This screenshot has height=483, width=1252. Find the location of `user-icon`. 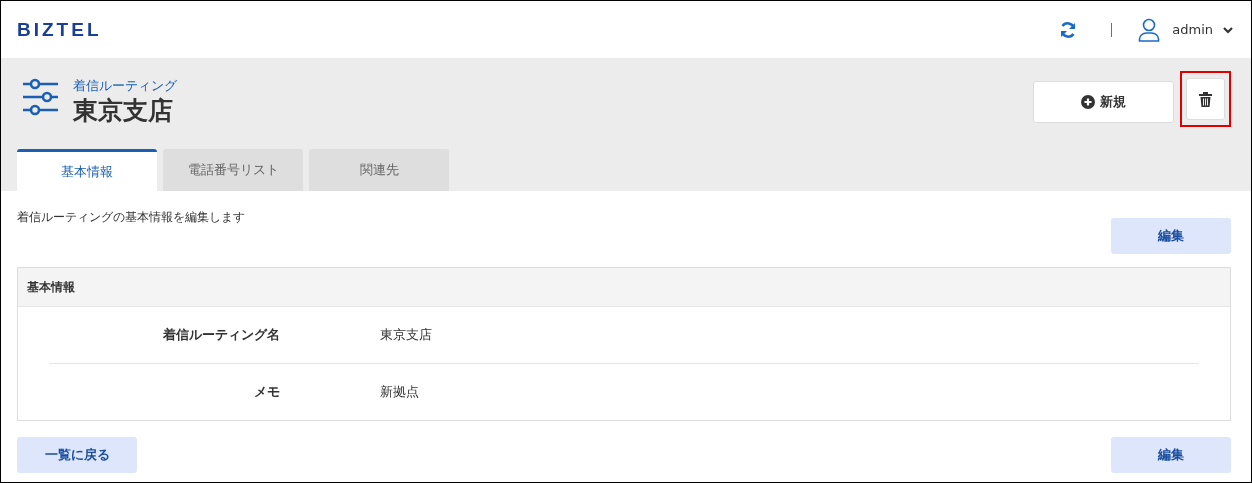

user-icon is located at coordinates (1149, 29).